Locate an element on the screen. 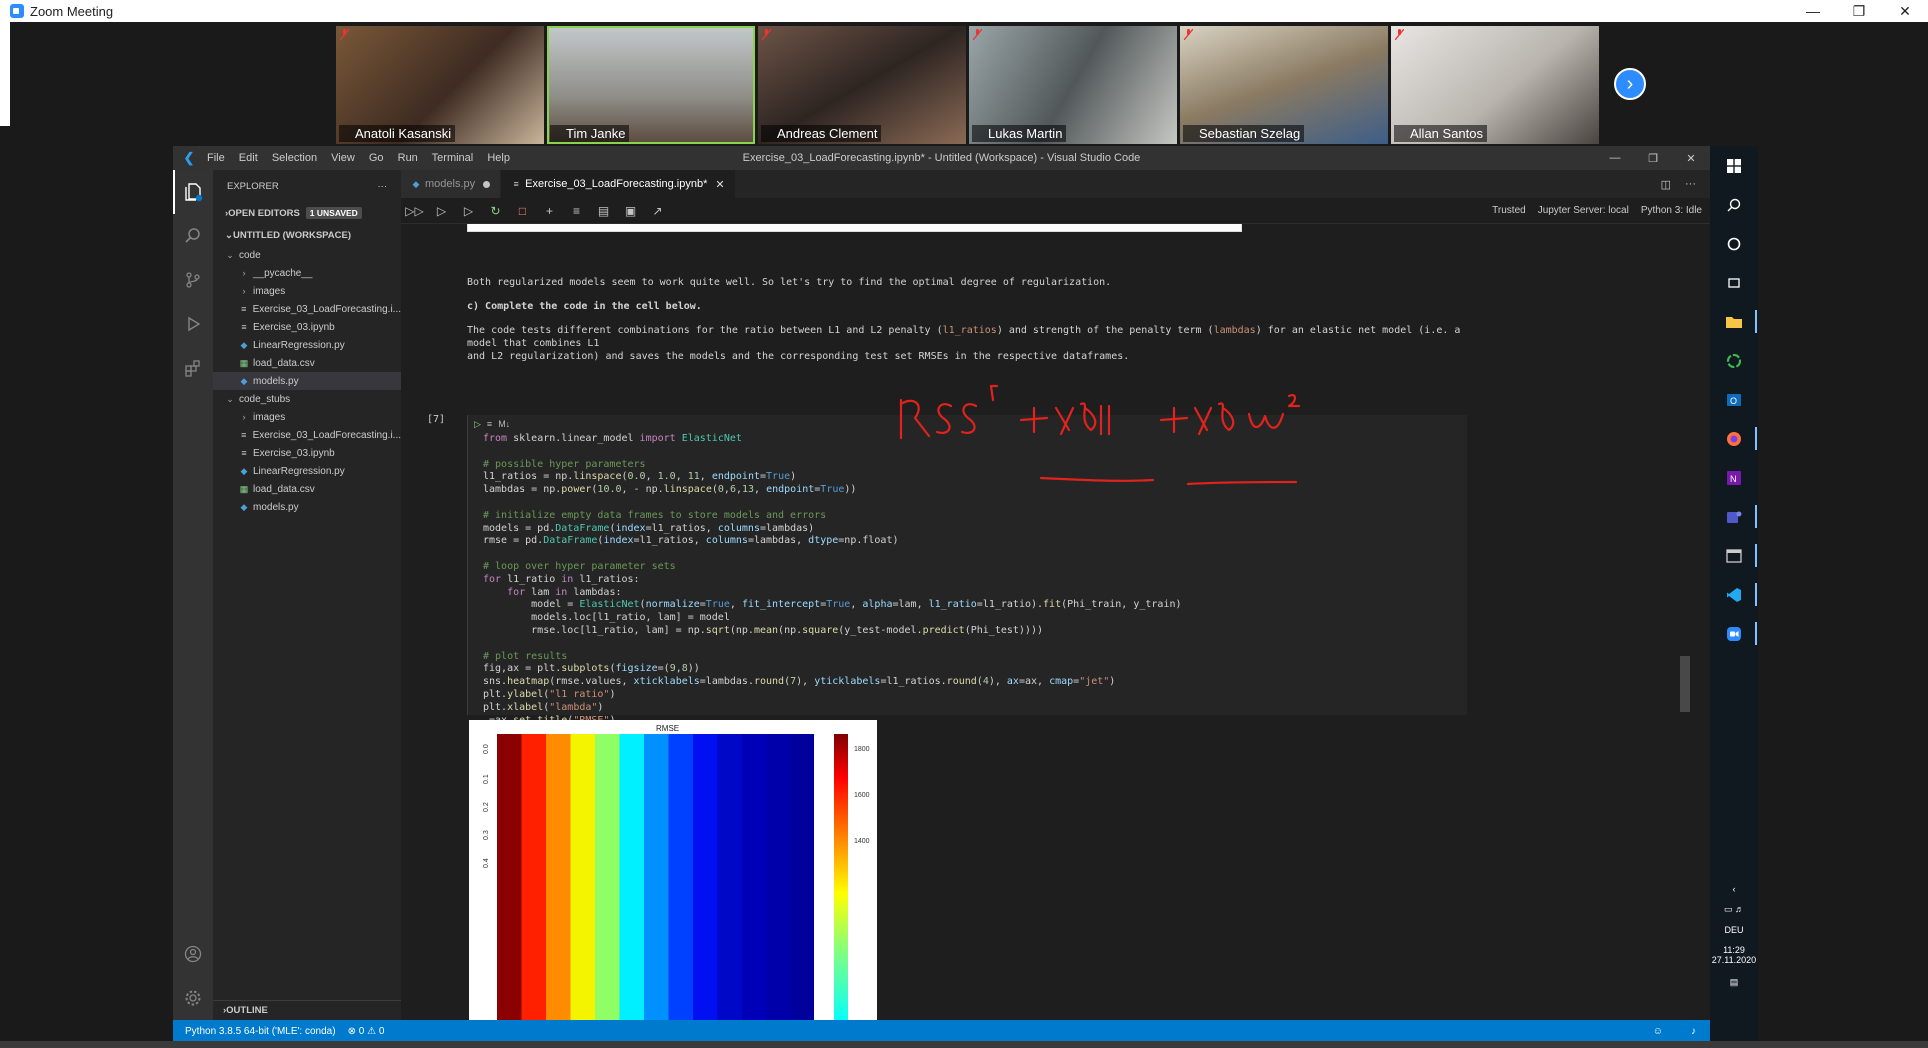 The image size is (1928, 1048). run-by-line-icon: ≡ is located at coordinates (489, 424).